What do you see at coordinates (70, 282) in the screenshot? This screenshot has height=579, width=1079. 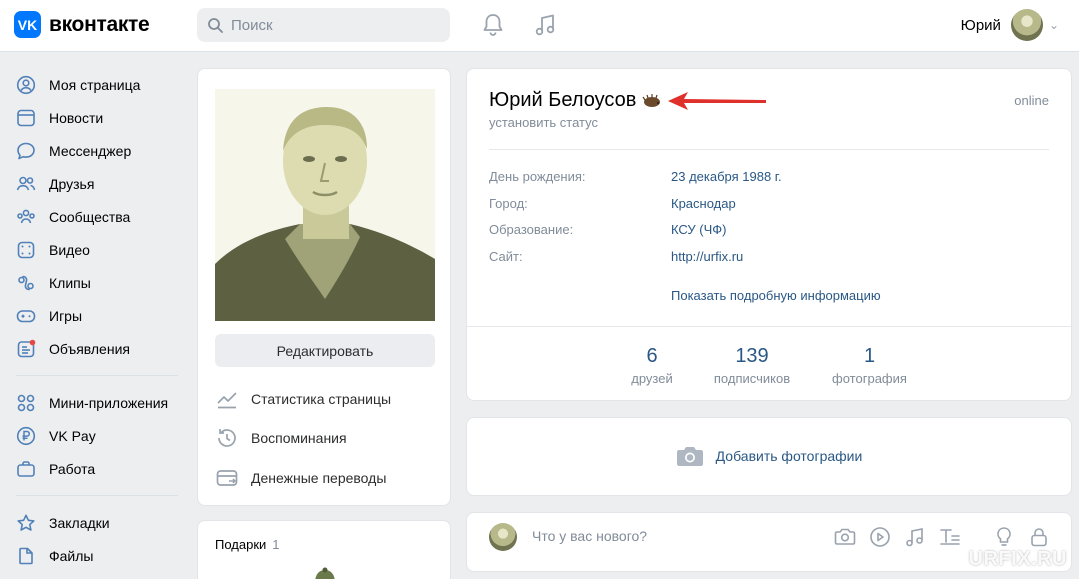 I see `sidebar-item-label: Клипы` at bounding box center [70, 282].